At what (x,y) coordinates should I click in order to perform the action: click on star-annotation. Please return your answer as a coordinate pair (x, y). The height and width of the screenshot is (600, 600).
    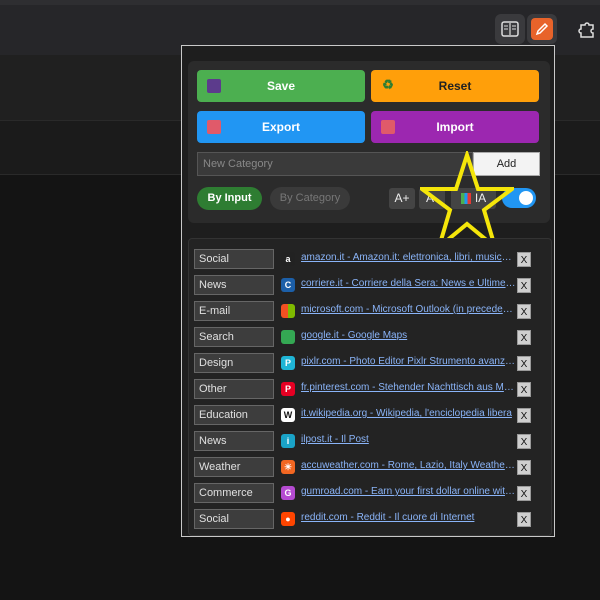
    Looking at the image, I should click on (467, 201).